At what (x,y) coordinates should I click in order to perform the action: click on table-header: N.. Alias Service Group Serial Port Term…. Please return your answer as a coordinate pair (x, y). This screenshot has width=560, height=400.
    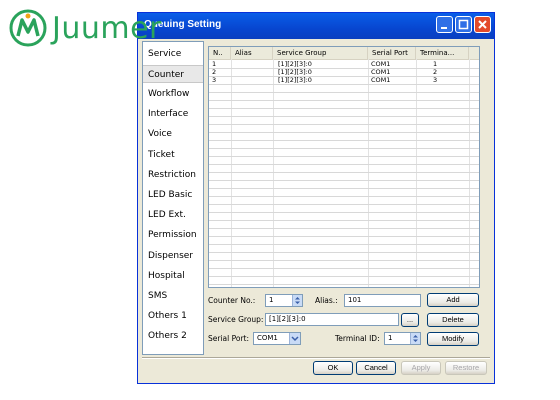
    Looking at the image, I should click on (344, 53).